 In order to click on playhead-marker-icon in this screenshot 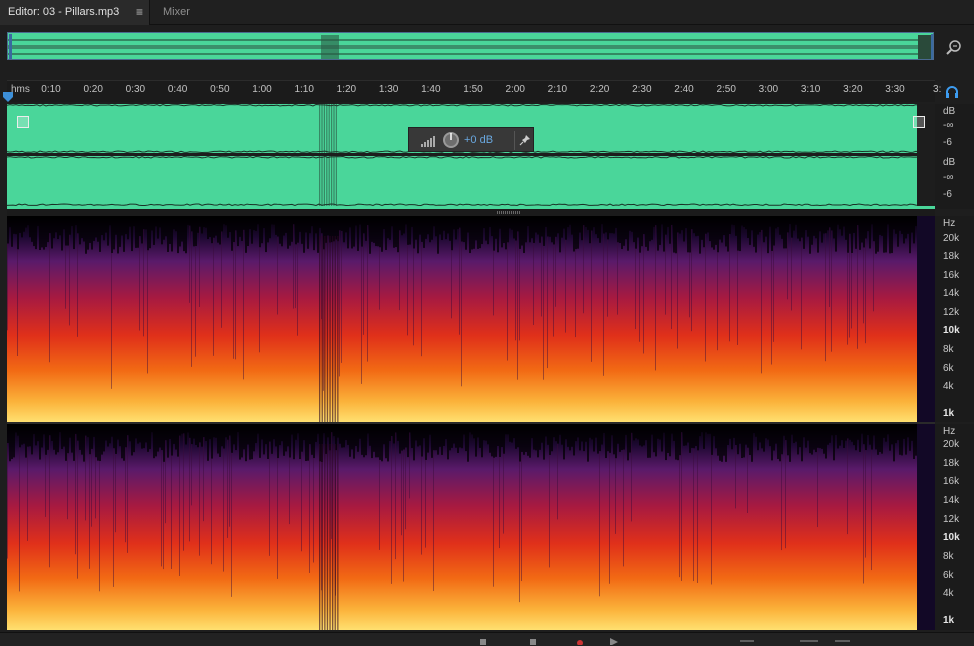, I will do `click(8, 97)`.